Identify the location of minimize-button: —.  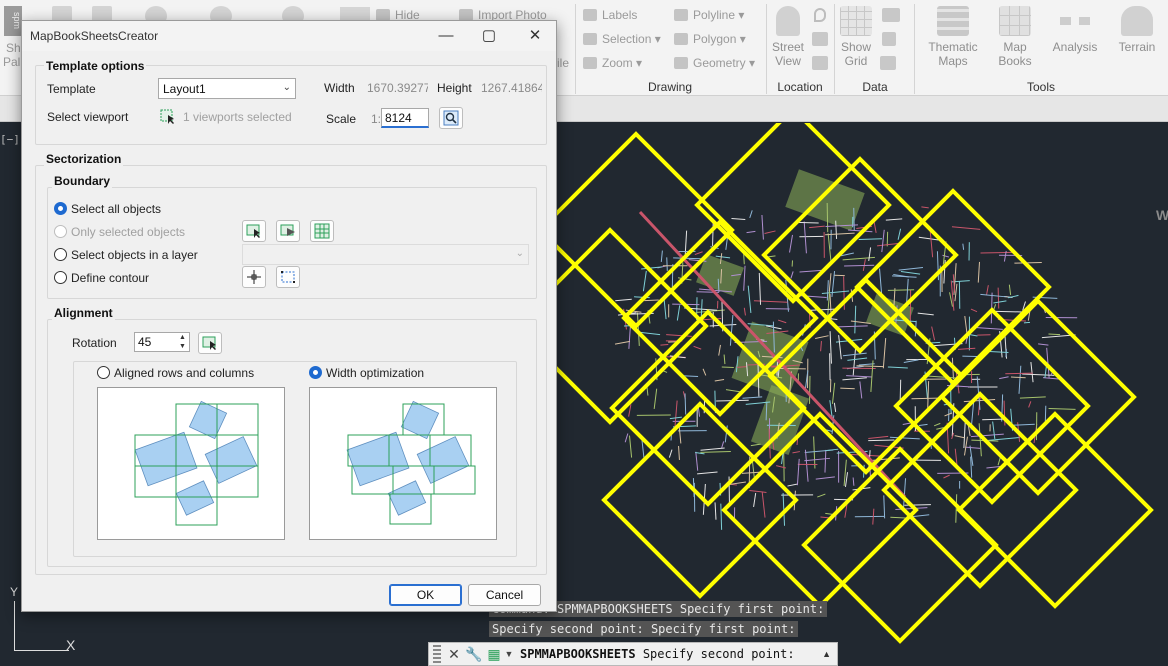
(446, 36).